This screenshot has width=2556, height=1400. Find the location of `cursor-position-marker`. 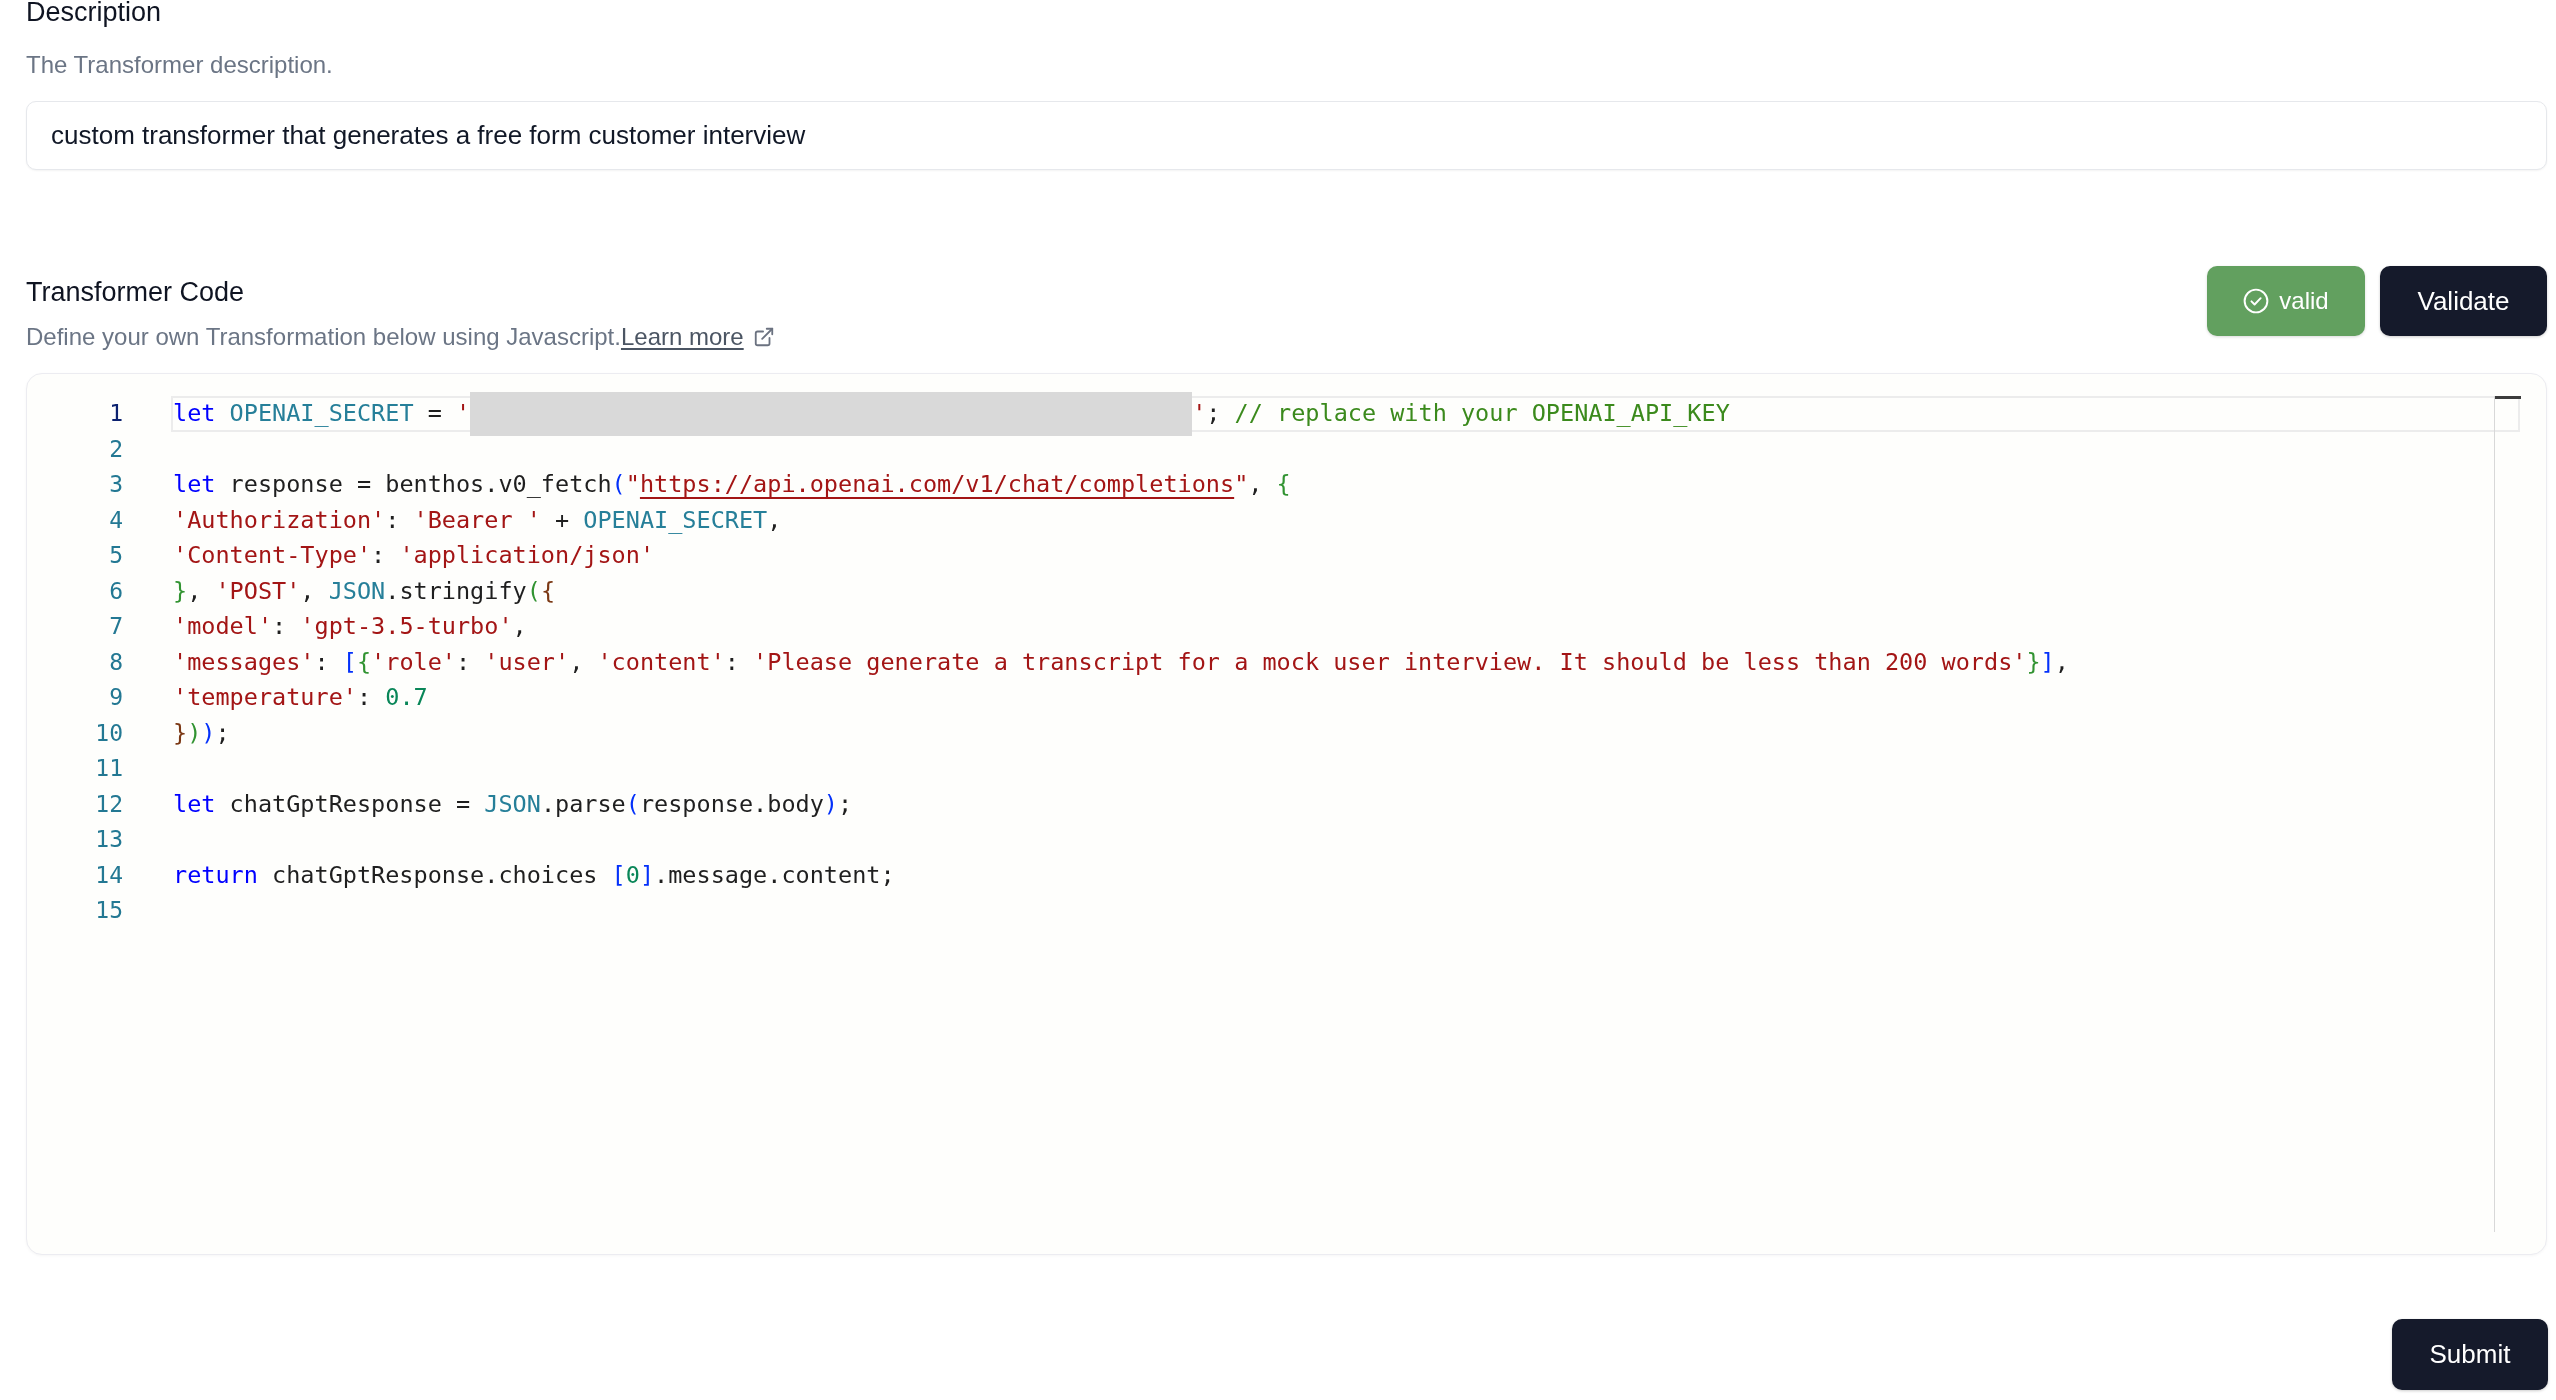

cursor-position-marker is located at coordinates (2508, 397).